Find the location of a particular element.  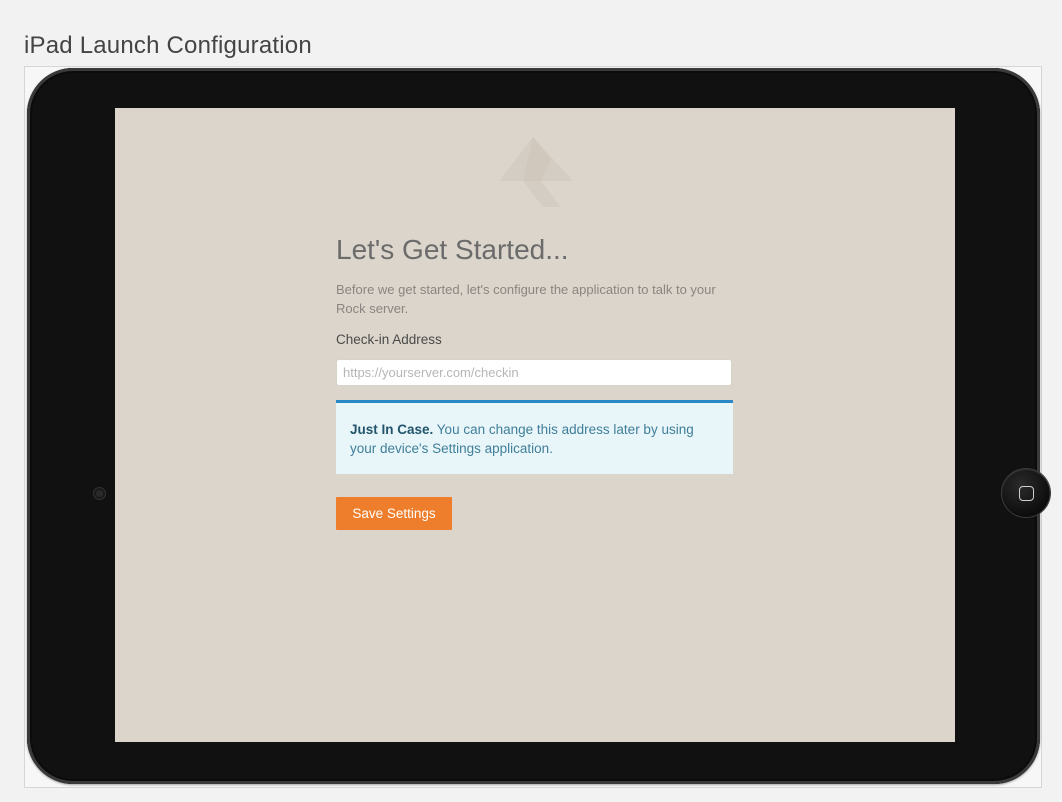

checkin-address-input is located at coordinates (534, 372).